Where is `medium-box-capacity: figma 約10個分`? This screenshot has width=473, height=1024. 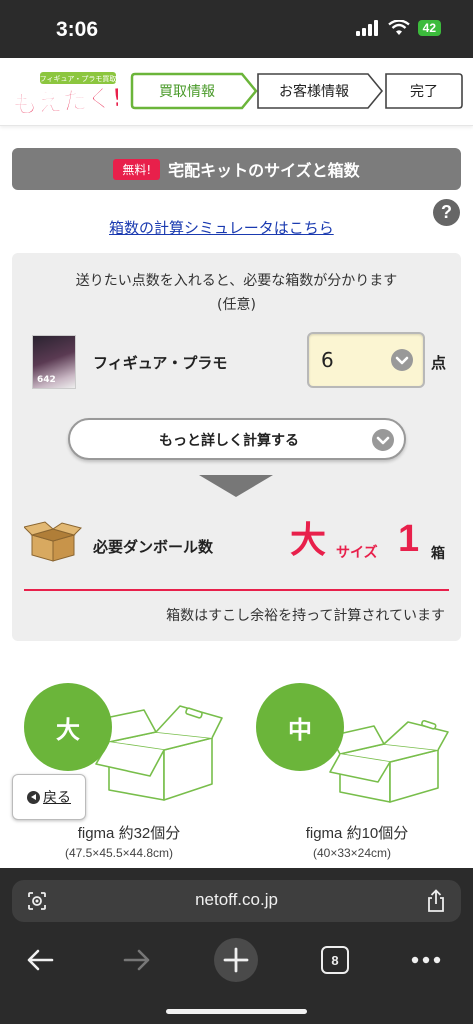
medium-box-capacity: figma 約10個分 is located at coordinates (357, 833).